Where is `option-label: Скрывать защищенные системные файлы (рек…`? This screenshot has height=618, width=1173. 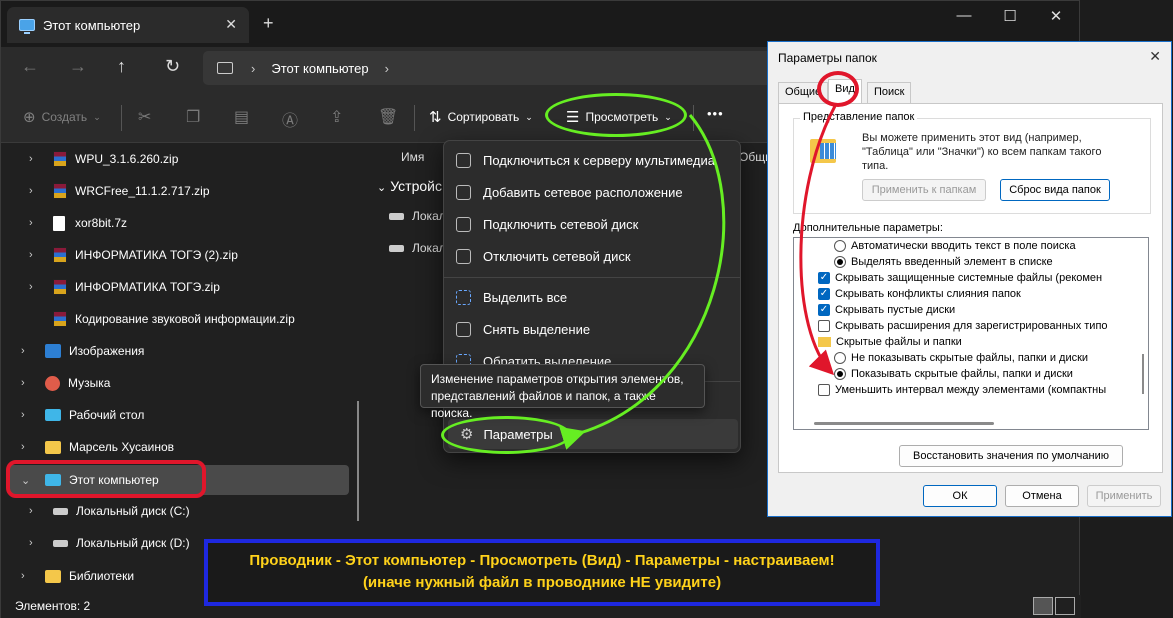 option-label: Скрывать защищенные системные файлы (рек… is located at coordinates (969, 278).